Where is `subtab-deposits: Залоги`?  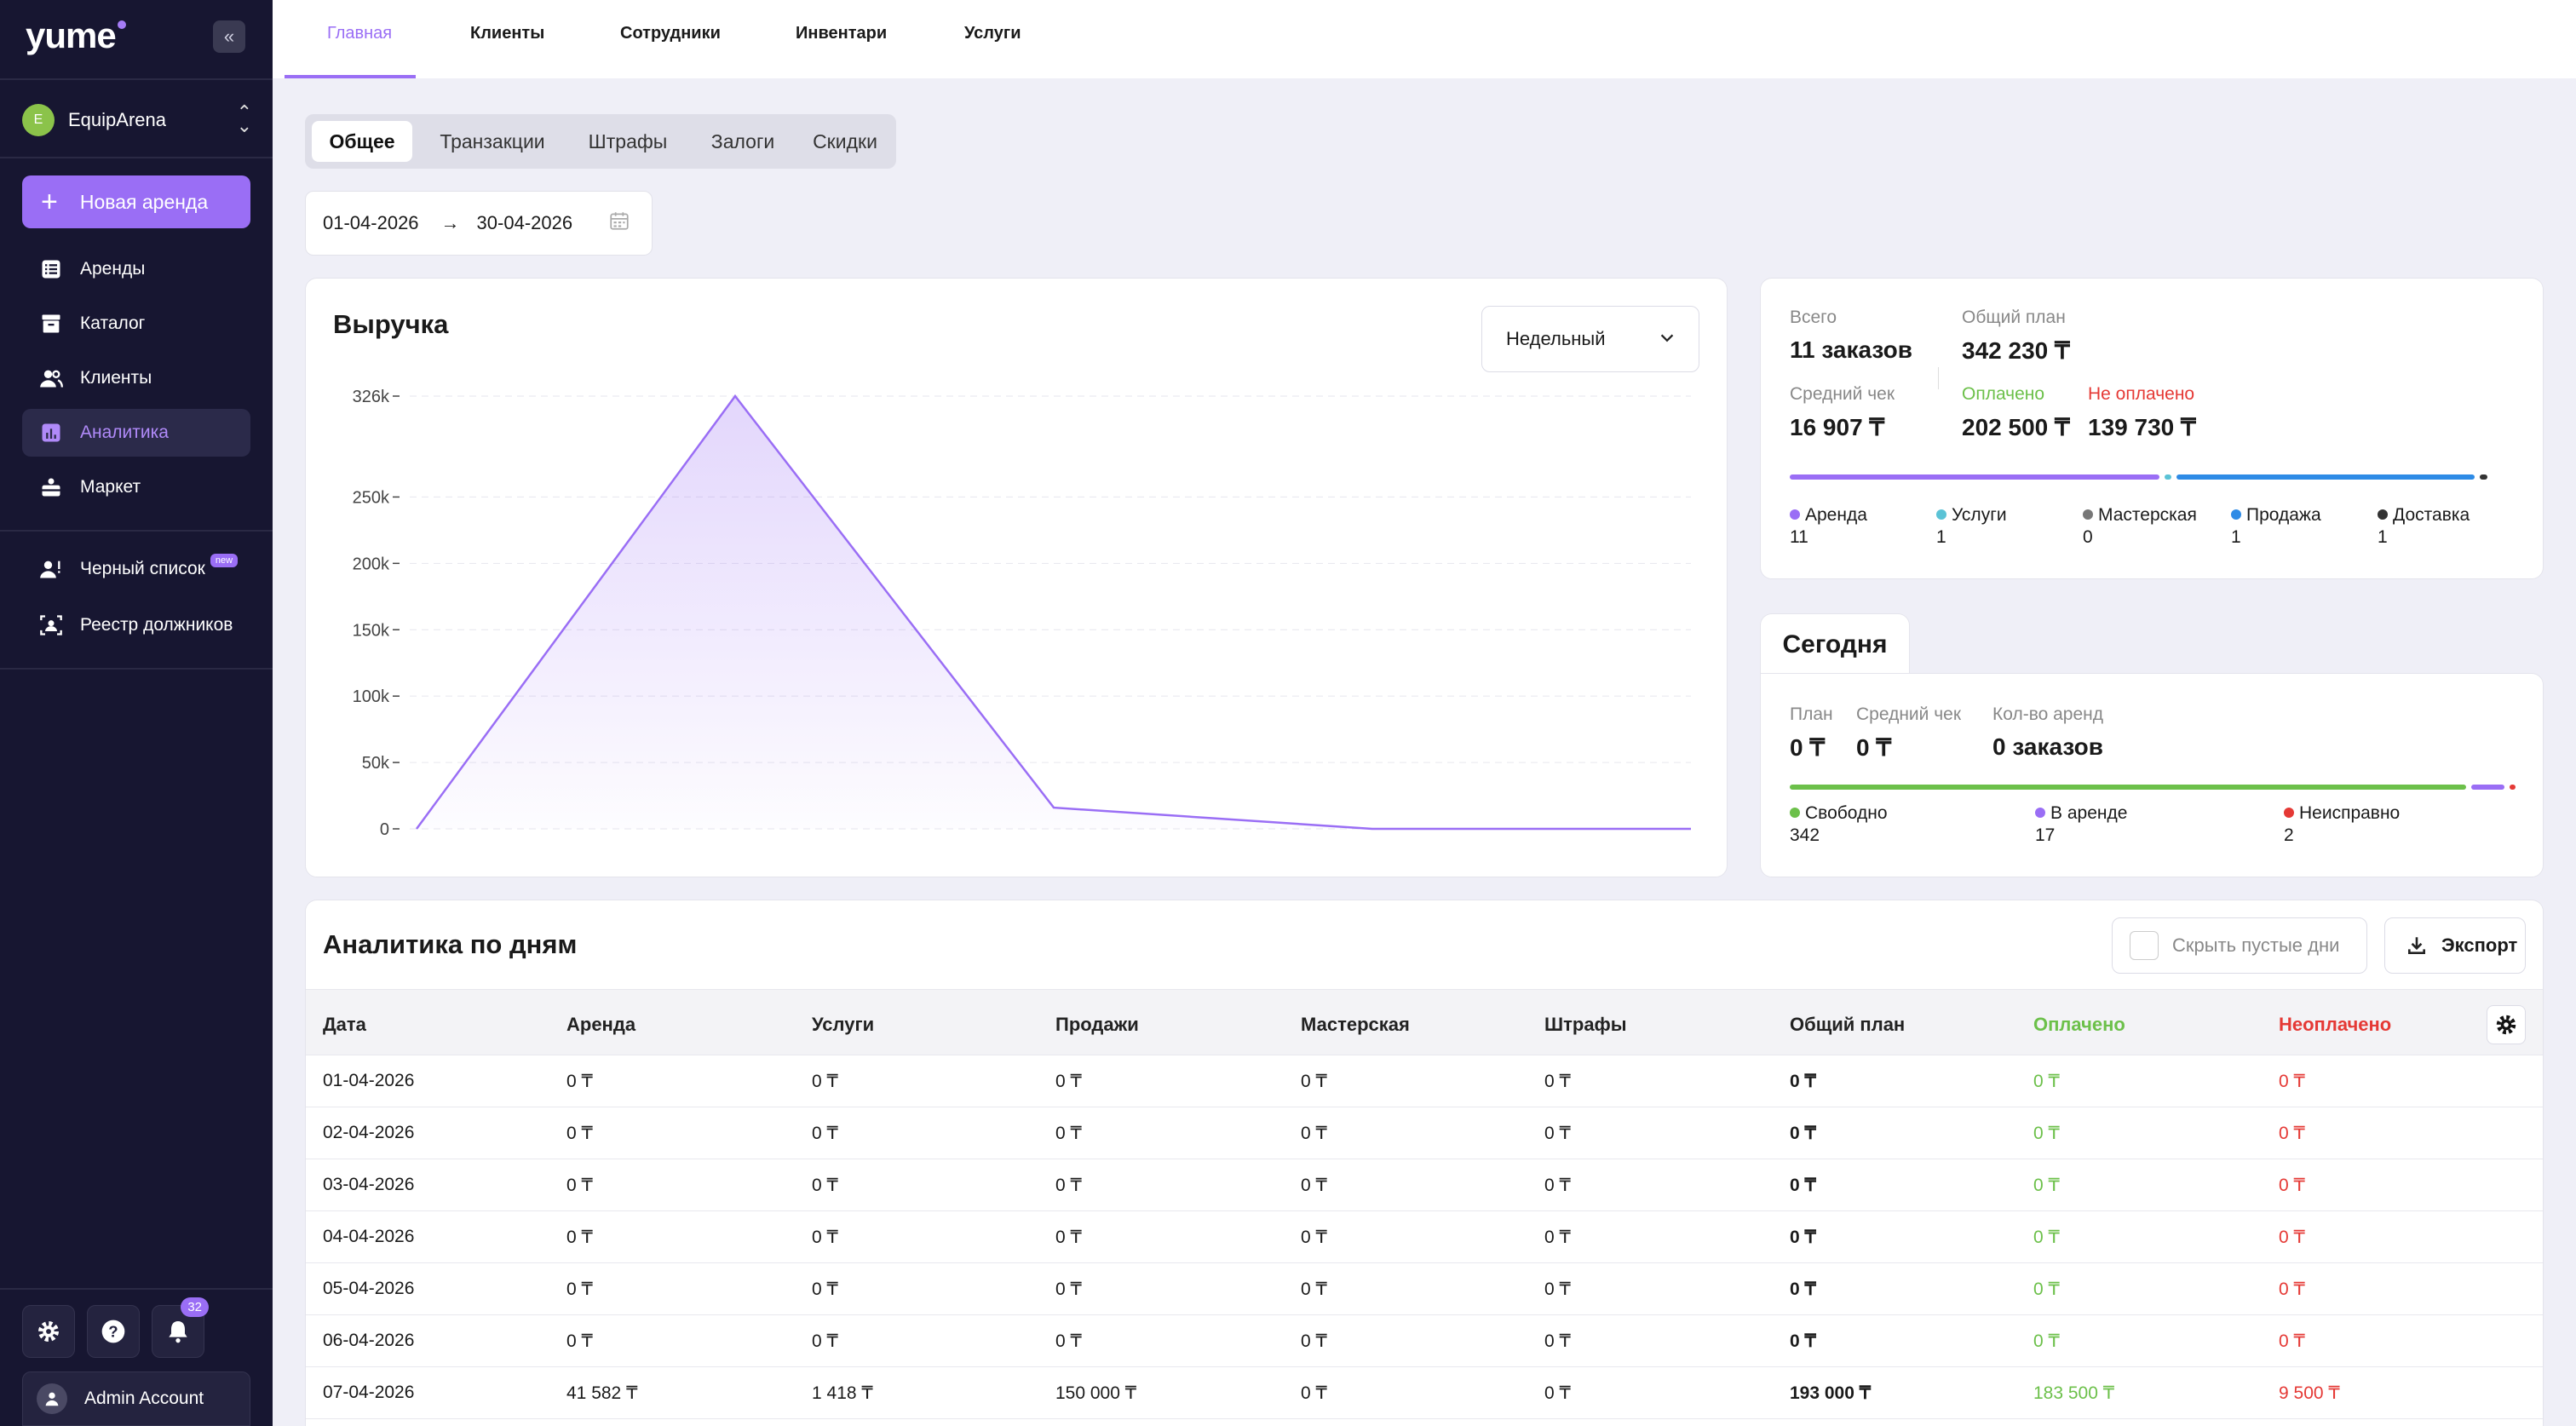
subtab-deposits: Залоги is located at coordinates (743, 142).